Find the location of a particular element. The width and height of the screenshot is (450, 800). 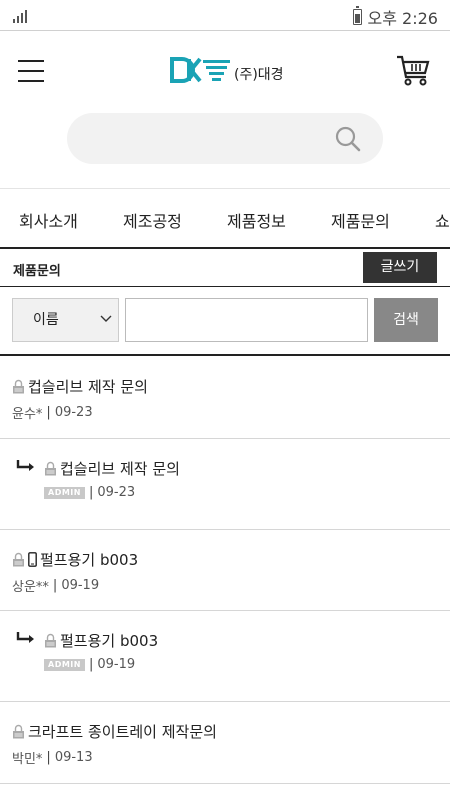

mobile-icon is located at coordinates (32, 559).